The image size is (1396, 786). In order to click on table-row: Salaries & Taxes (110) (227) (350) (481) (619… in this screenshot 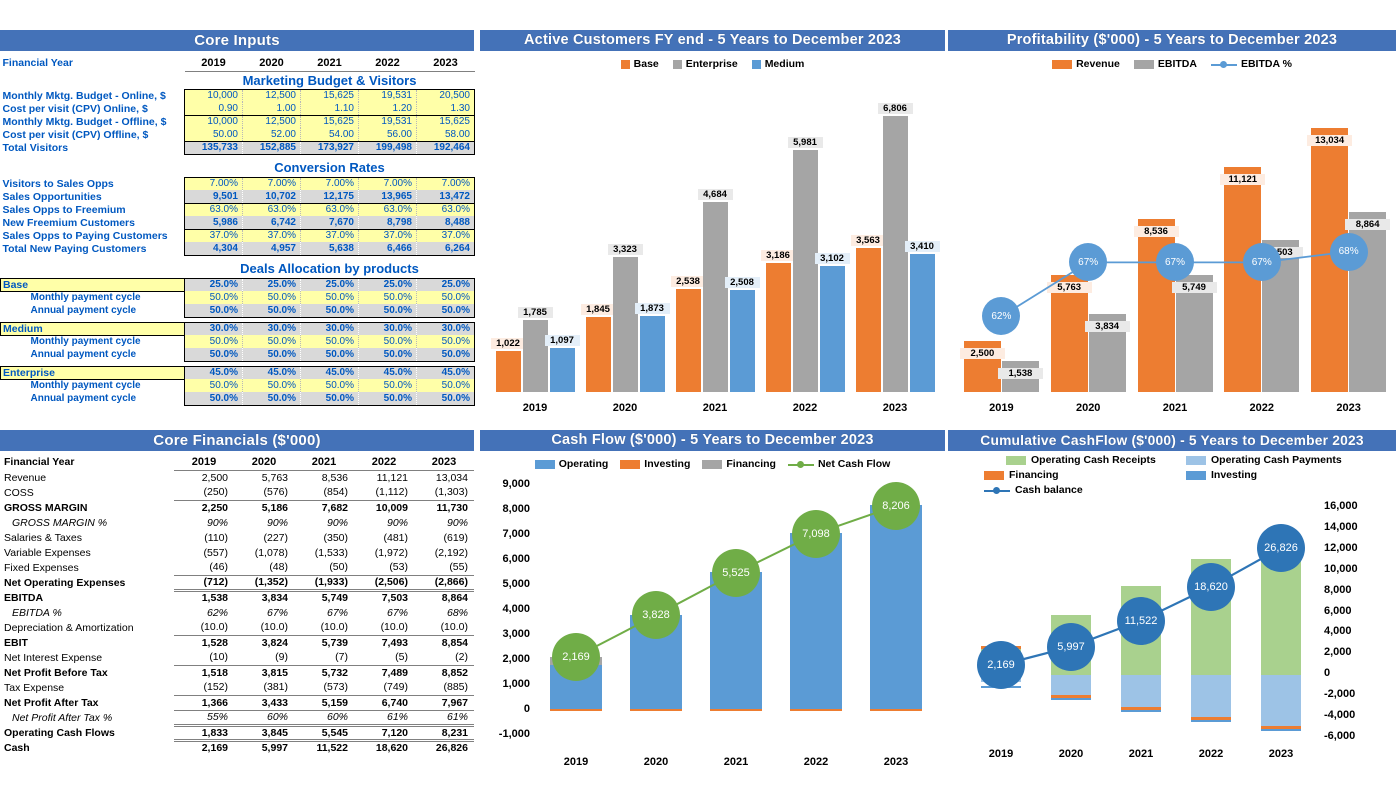, I will do `click(237, 537)`.